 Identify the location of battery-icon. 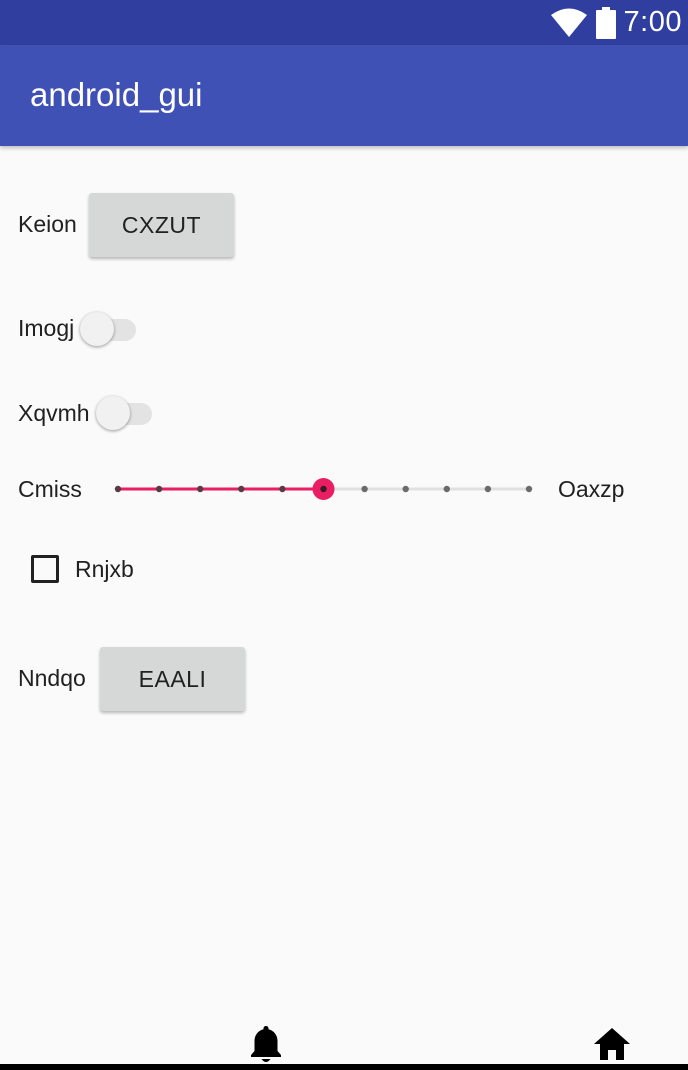
(605, 22).